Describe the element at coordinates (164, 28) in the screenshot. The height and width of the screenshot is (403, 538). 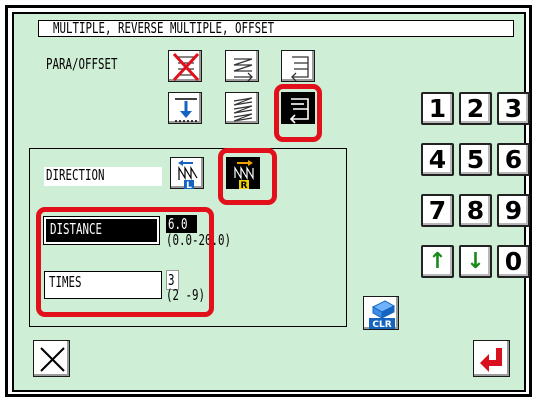
I see `title-text: MULTIPLE, REVERSE MULTIPLE, OFFSET` at that location.